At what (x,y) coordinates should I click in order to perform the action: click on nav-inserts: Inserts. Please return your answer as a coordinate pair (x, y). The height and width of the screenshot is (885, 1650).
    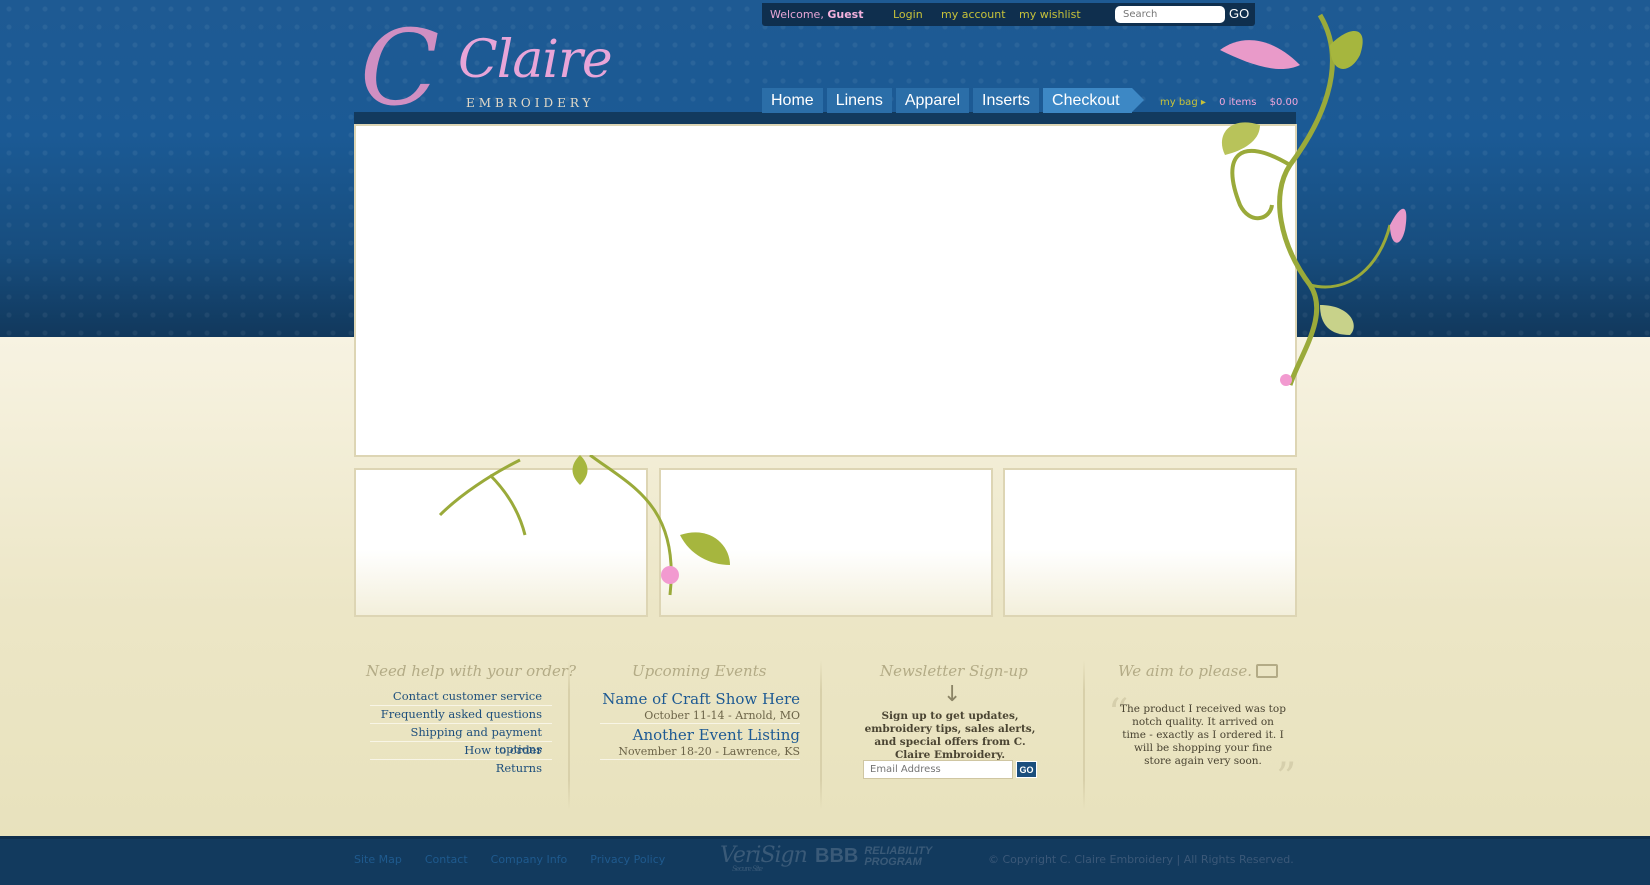
    Looking at the image, I should click on (1006, 100).